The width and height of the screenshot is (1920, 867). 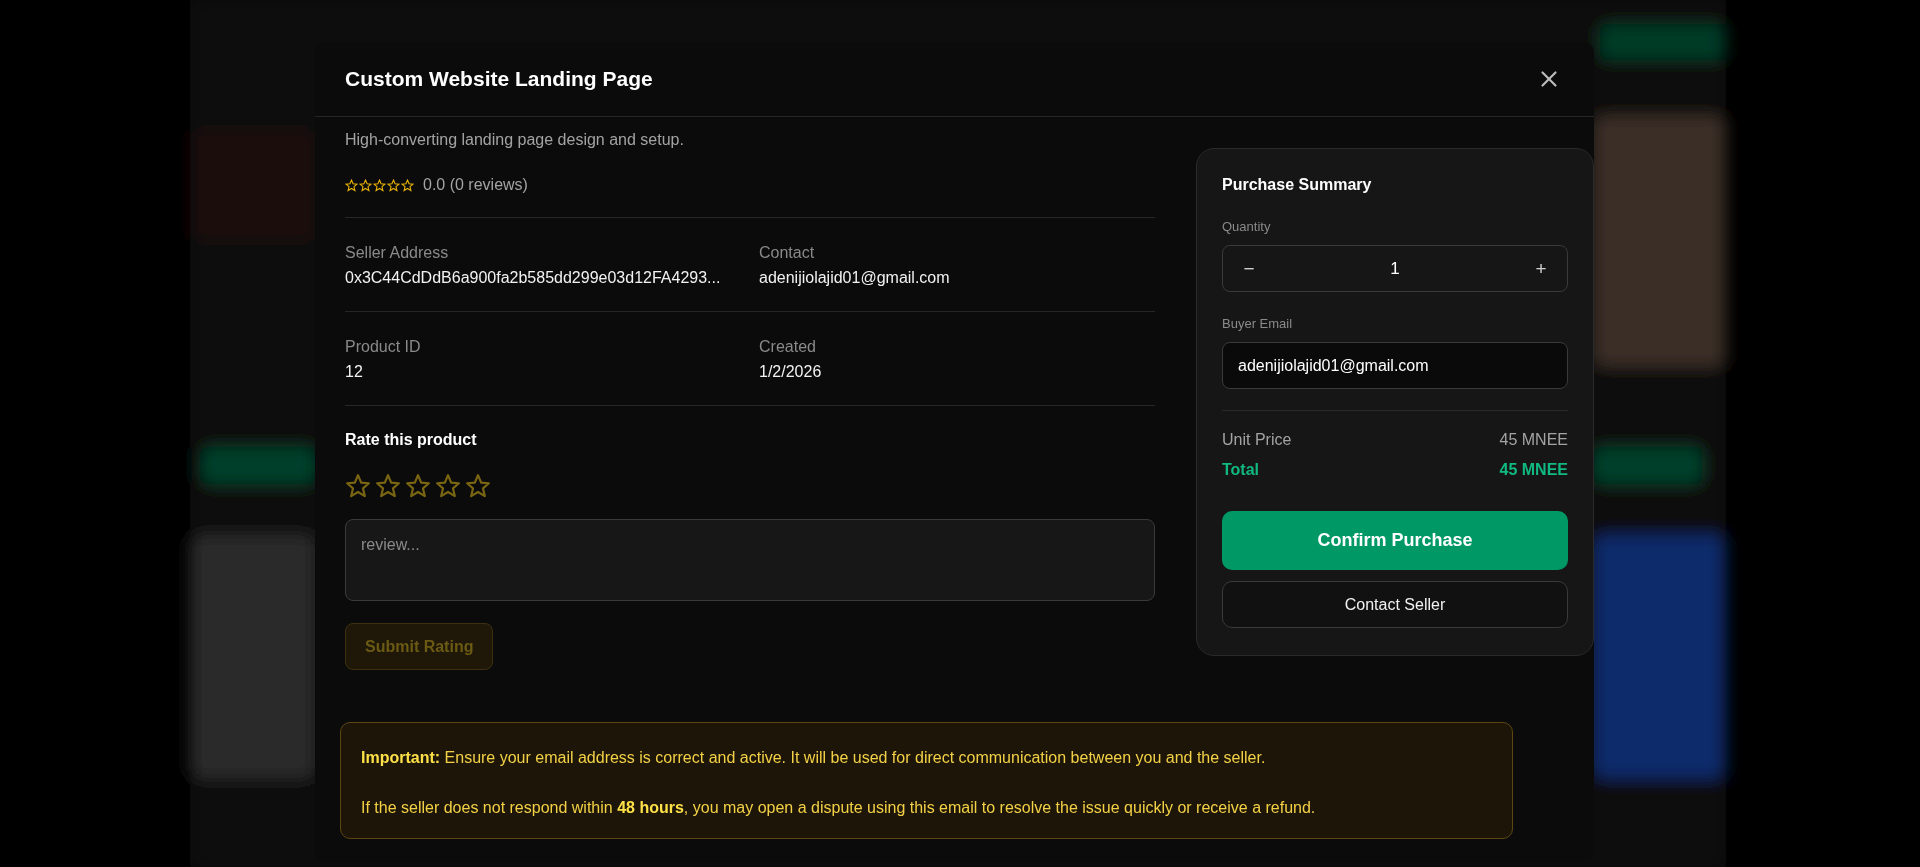 I want to click on quantity-value: 1, so click(x=1395, y=268).